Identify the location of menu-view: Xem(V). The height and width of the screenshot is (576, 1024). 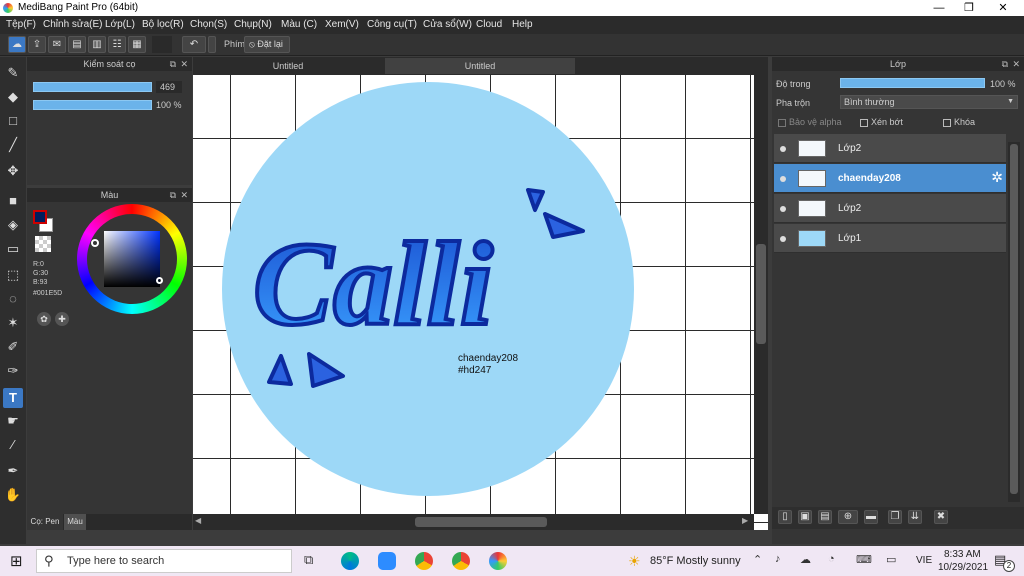
(342, 24).